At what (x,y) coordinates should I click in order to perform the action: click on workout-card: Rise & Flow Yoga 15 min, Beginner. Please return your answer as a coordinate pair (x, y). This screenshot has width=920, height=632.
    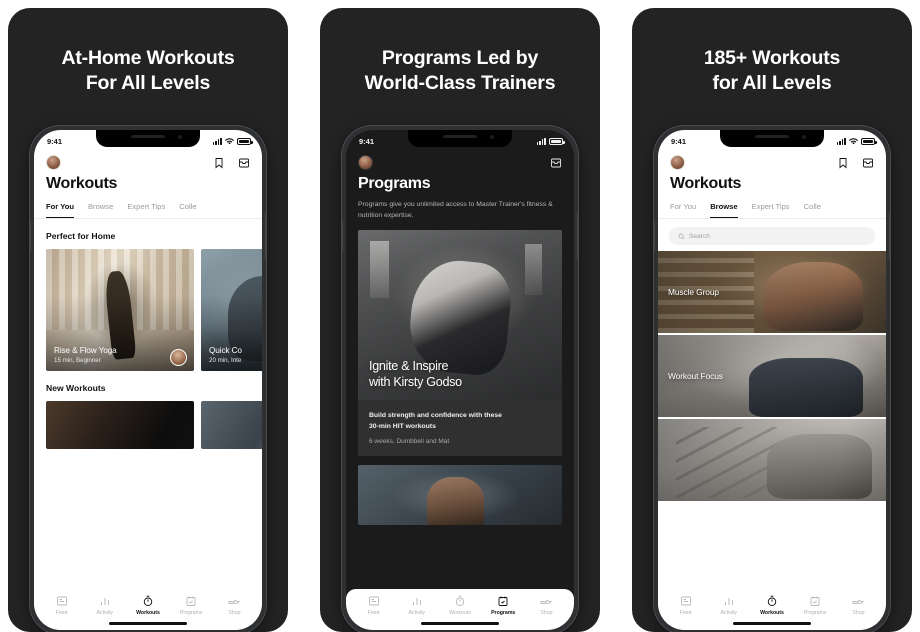
    Looking at the image, I should click on (120, 310).